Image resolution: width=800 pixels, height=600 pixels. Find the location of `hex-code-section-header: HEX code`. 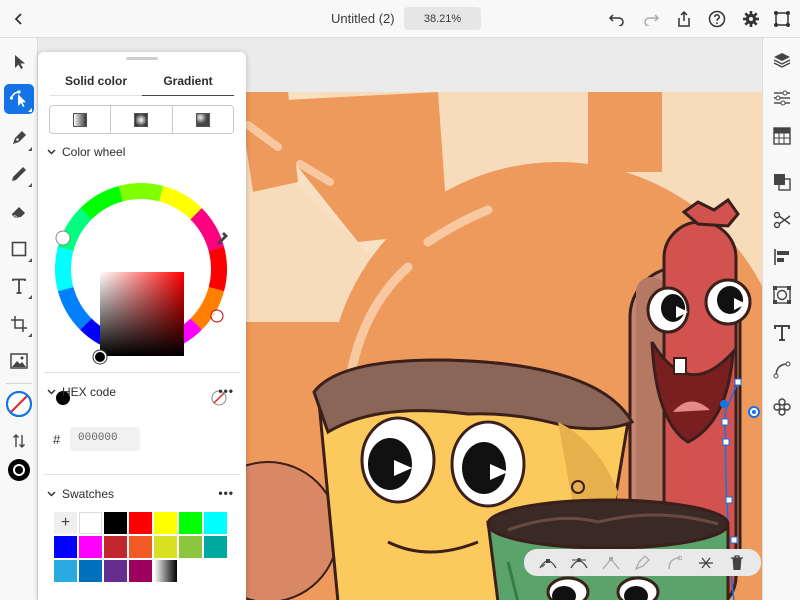

hex-code-section-header: HEX code is located at coordinates (80, 392).